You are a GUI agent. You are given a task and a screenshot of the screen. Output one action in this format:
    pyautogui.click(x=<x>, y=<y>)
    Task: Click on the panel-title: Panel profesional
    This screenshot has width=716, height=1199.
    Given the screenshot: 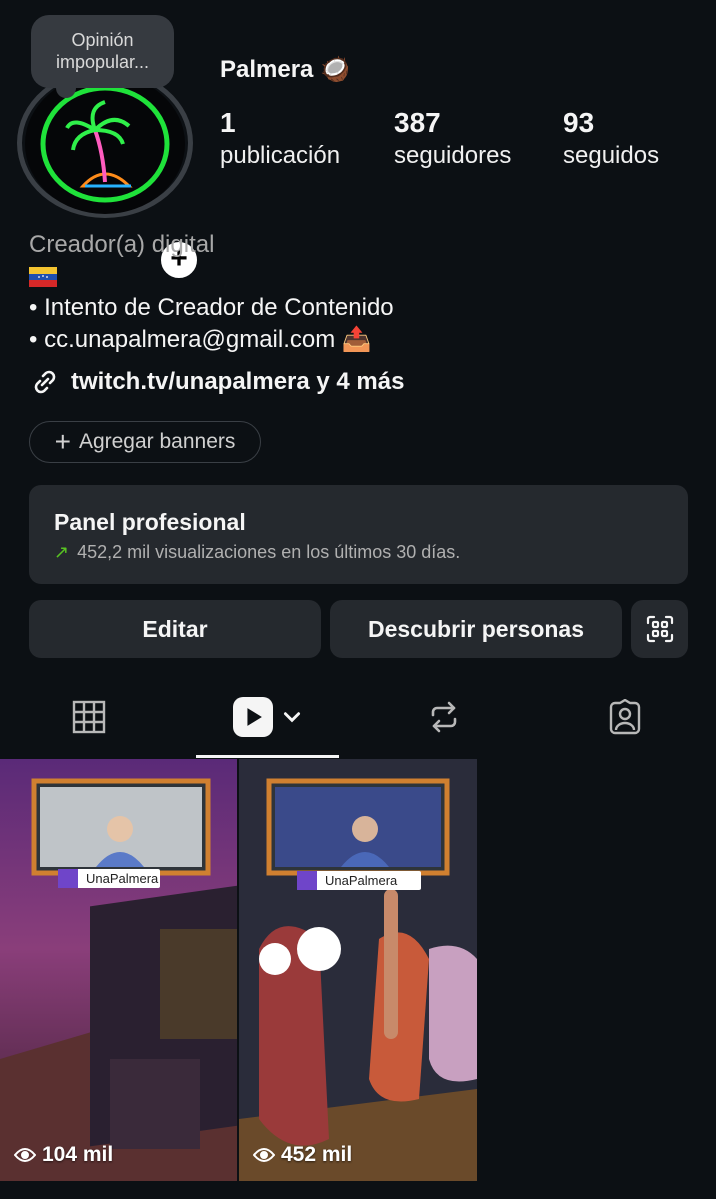 What is the action you would take?
    pyautogui.click(x=150, y=522)
    